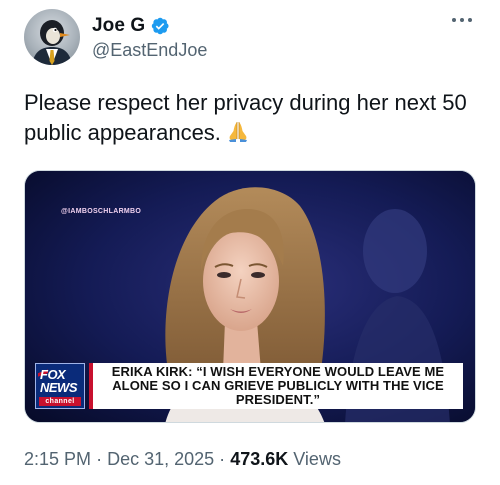  Describe the element at coordinates (118, 26) in the screenshot. I see `author-display-name: Joe G` at that location.